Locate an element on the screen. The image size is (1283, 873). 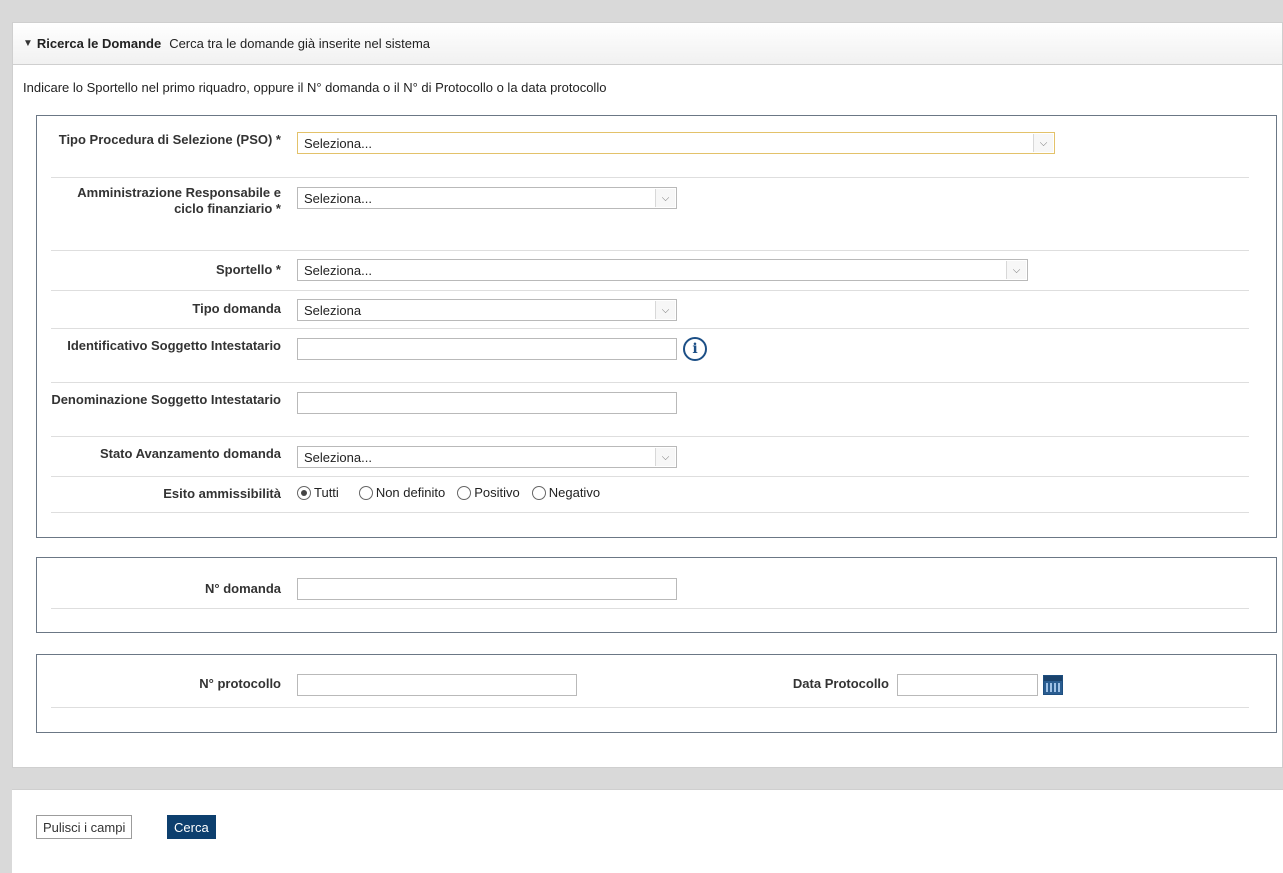
stato-avanzamento-select: Seleziona... ⌵ is located at coordinates (487, 457).